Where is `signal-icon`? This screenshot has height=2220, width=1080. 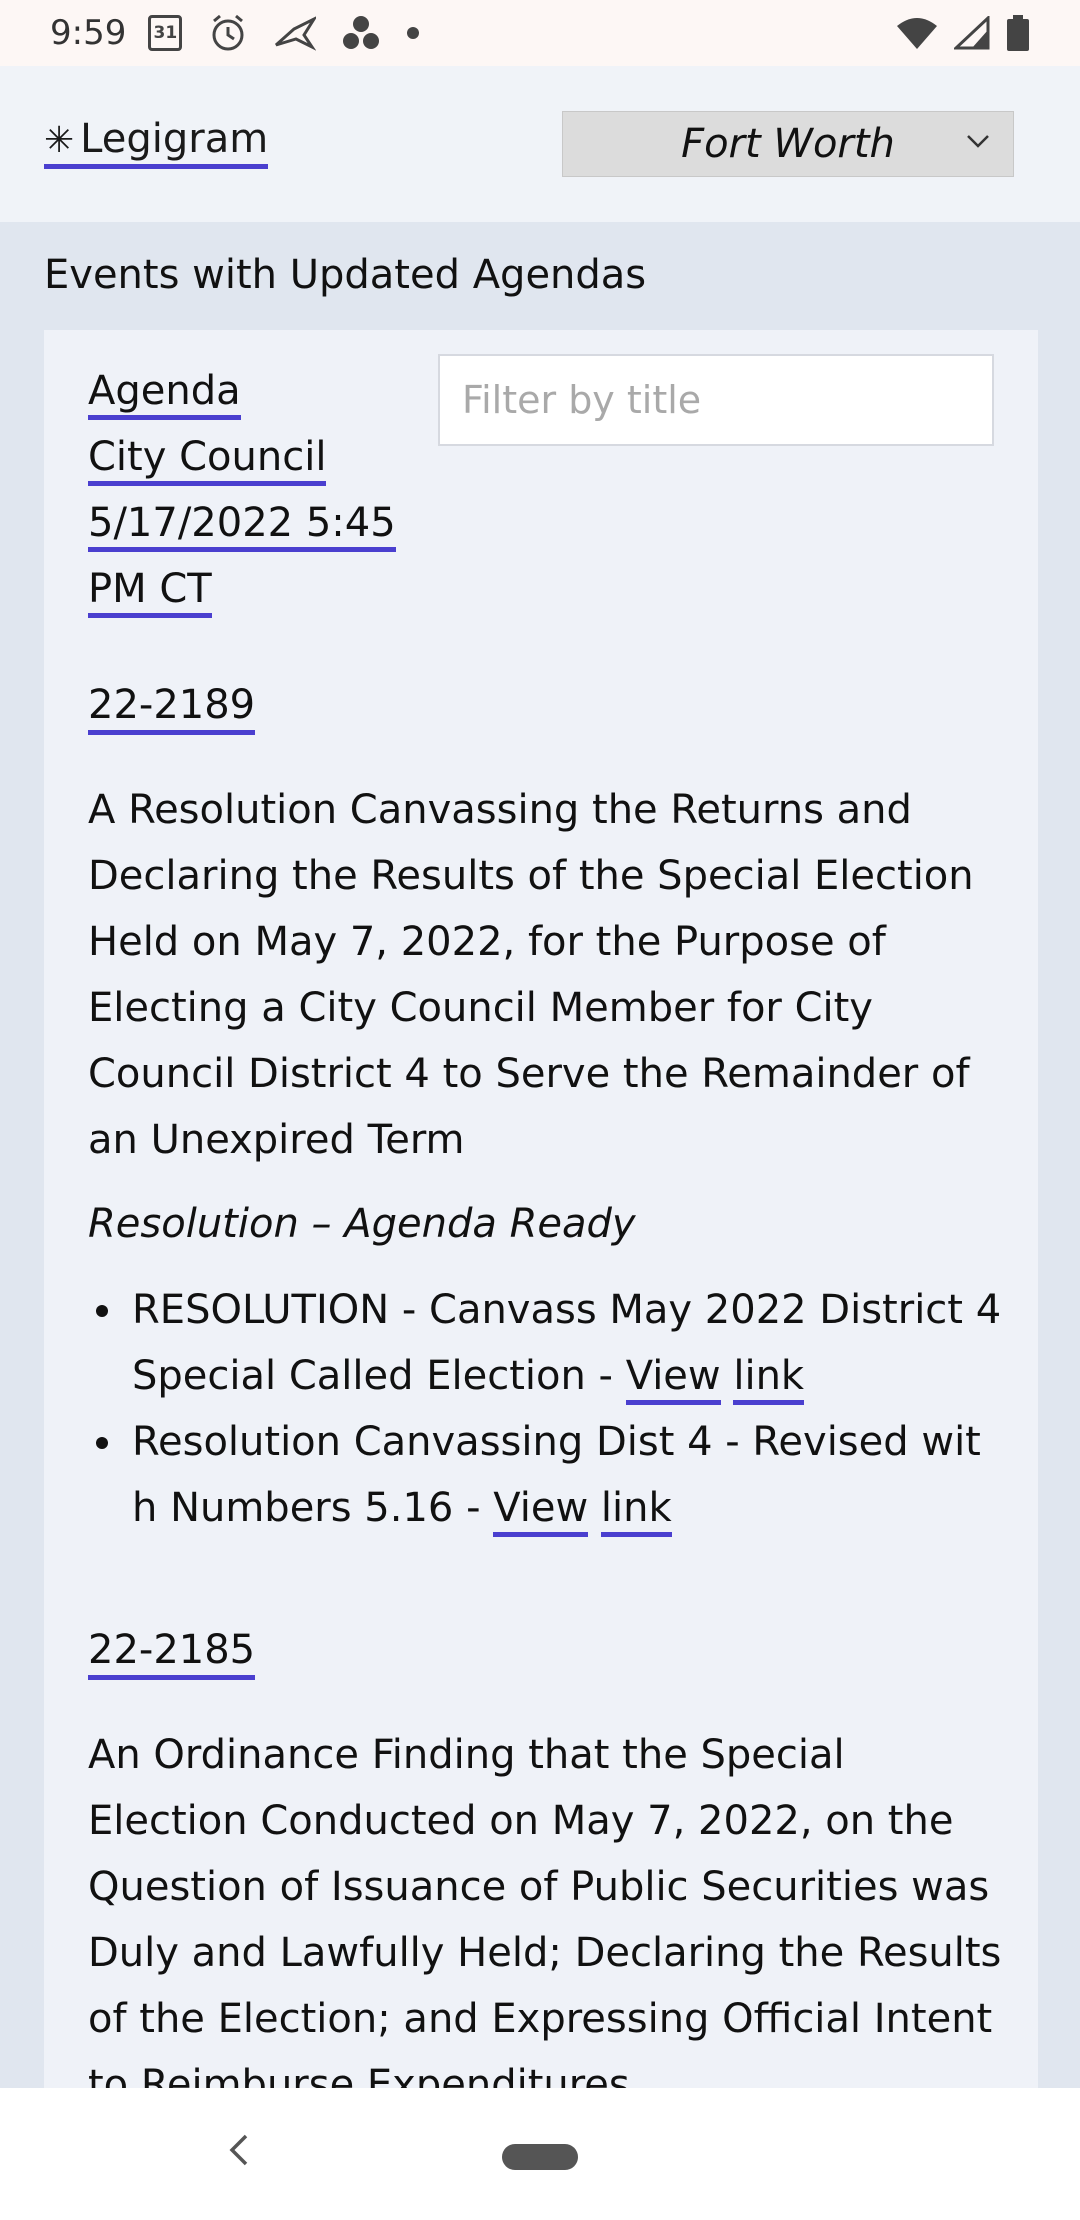 signal-icon is located at coordinates (972, 33).